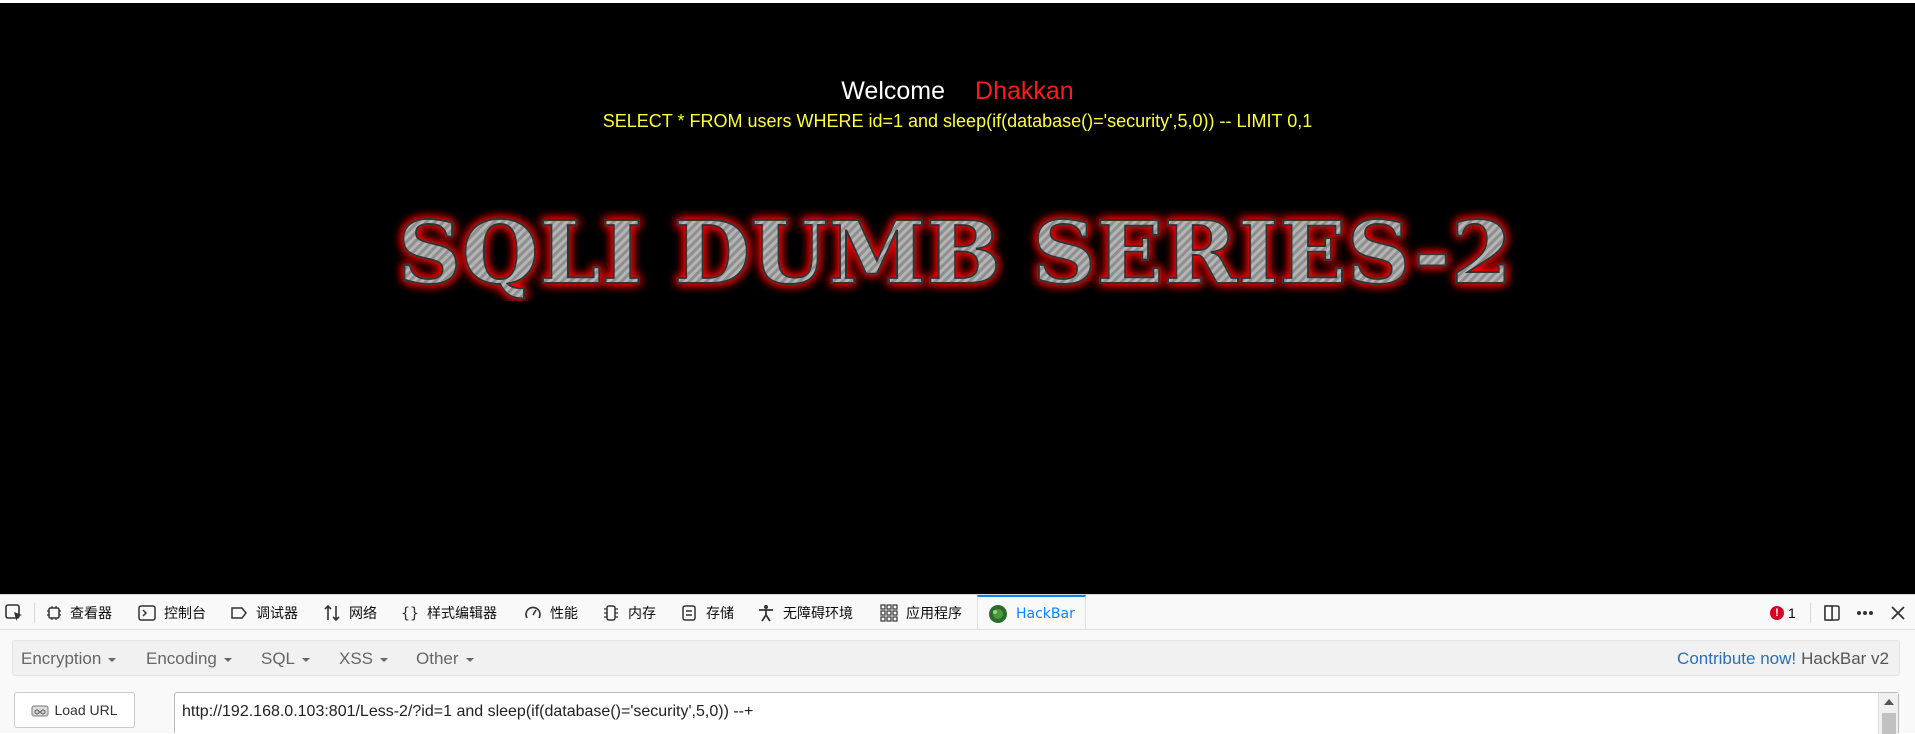  Describe the element at coordinates (818, 613) in the screenshot. I see `tab-label: 无障碍环境` at that location.